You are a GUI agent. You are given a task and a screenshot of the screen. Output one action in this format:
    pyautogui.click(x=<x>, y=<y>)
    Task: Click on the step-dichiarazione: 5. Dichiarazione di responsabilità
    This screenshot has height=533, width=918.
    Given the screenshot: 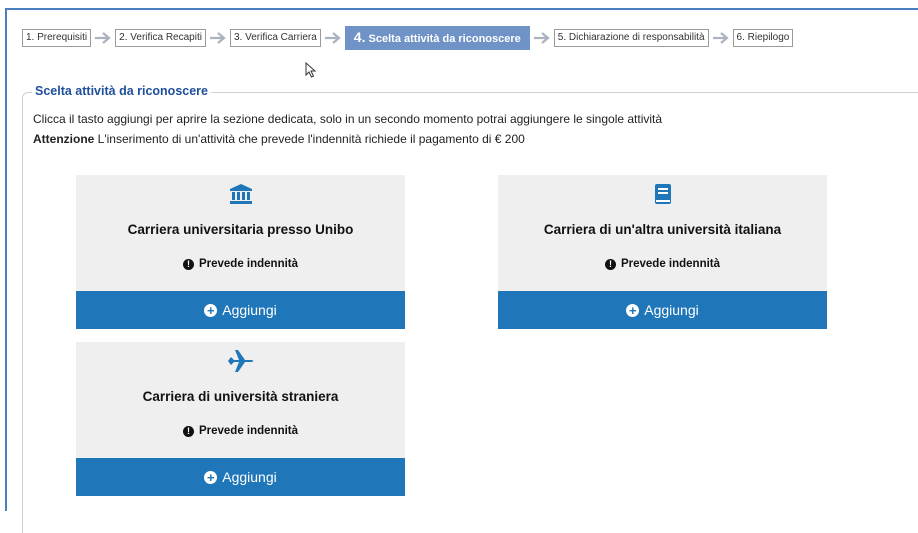 What is the action you would take?
    pyautogui.click(x=631, y=38)
    